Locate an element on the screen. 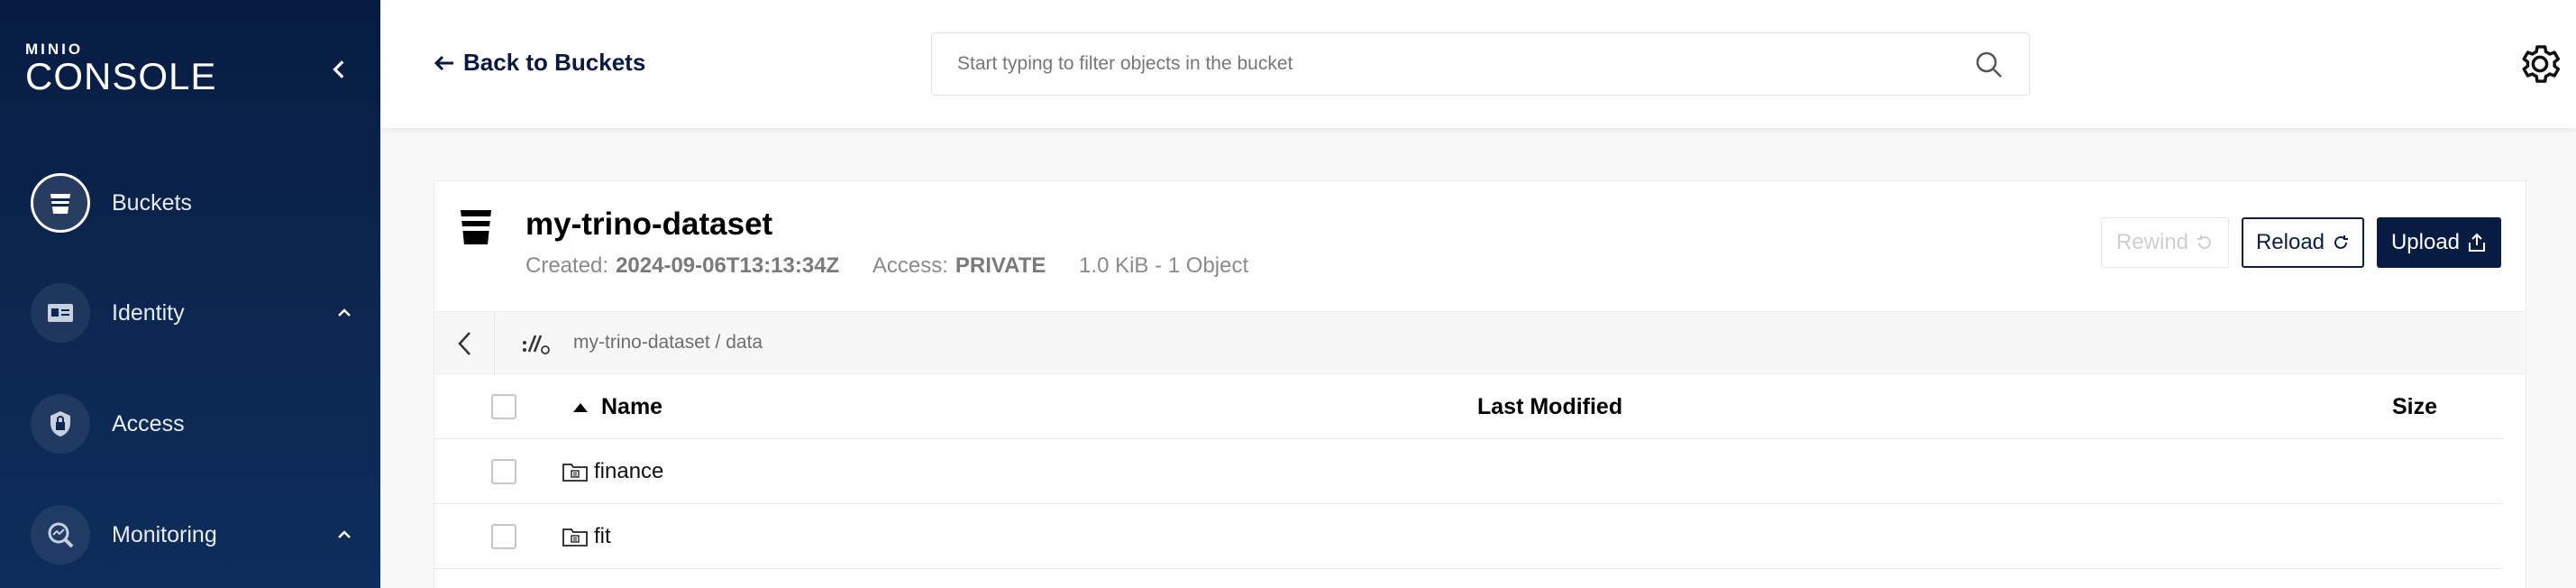  id-card-icon is located at coordinates (60, 313).